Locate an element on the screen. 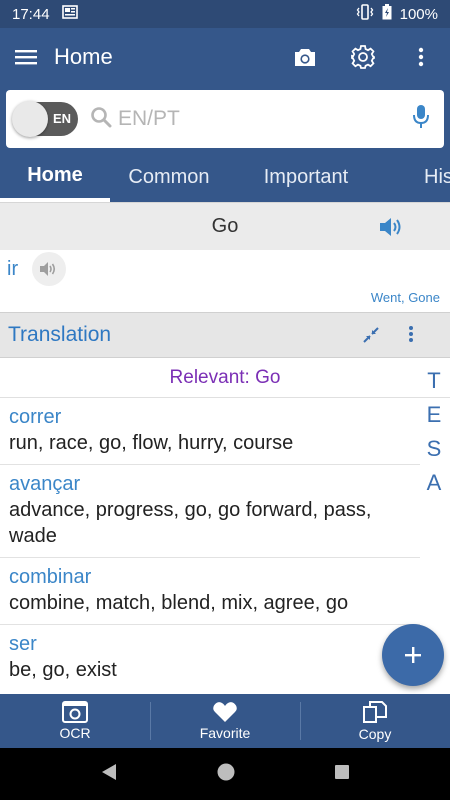 This screenshot has width=450, height=800. copy-button: Copy is located at coordinates (375, 721).